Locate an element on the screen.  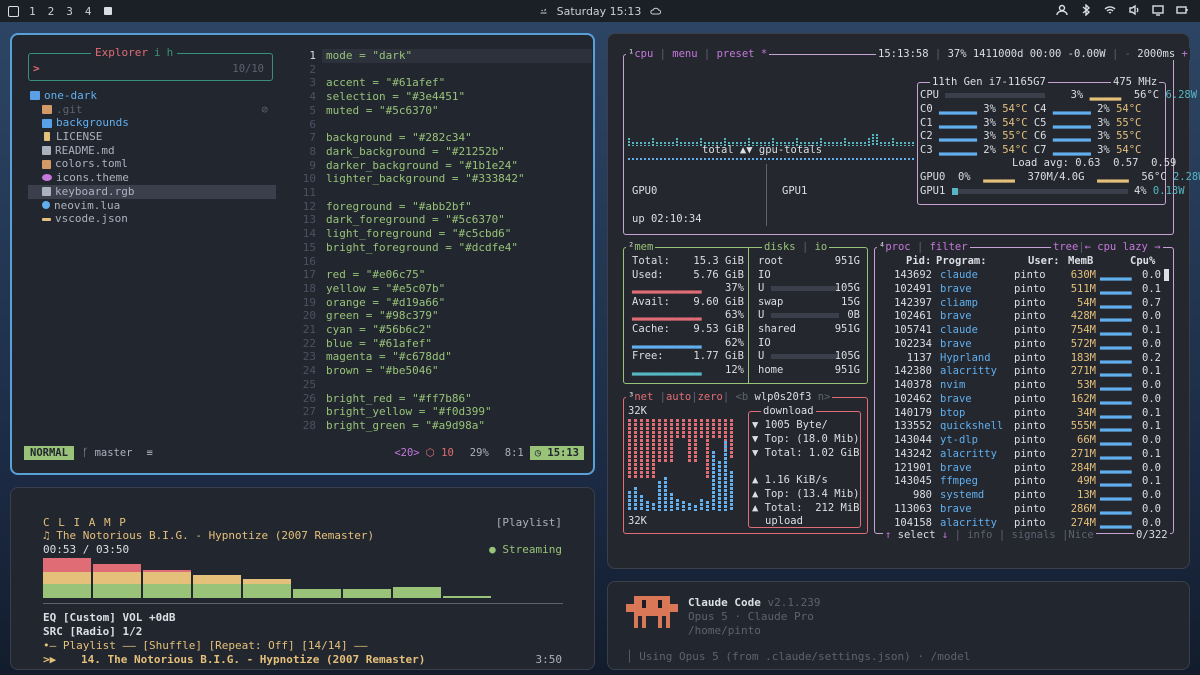
explorer-search: Explorer i h > 10/10 is located at coordinates (150, 63).